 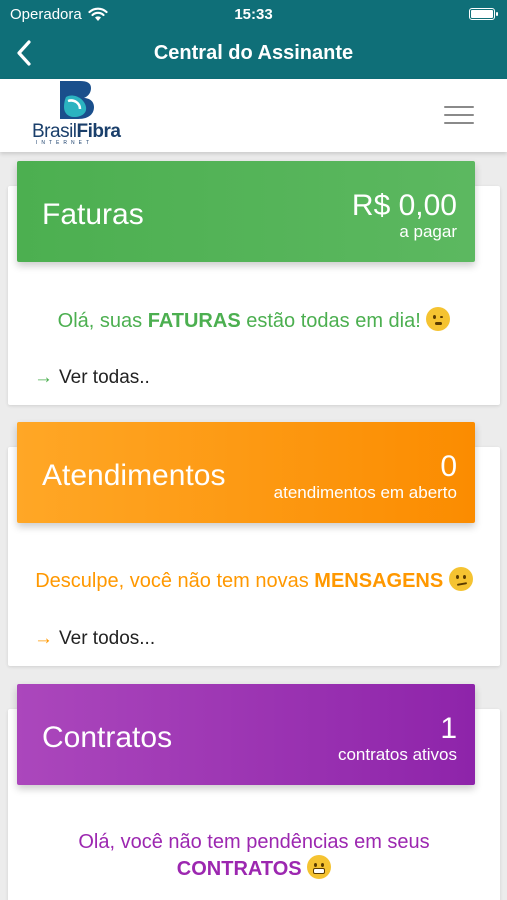 What do you see at coordinates (253, 115) in the screenshot?
I see `brand-bar: BrasilFibra INTERNET` at bounding box center [253, 115].